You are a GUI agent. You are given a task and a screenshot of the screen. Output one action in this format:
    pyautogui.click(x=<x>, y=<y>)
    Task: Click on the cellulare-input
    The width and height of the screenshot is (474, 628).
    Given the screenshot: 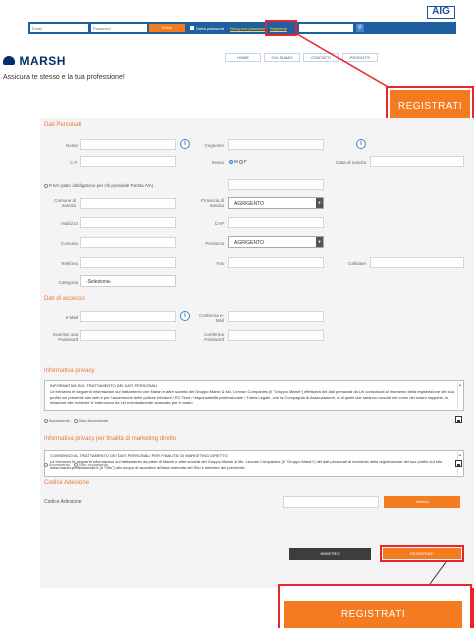 What is the action you would take?
    pyautogui.click(x=417, y=262)
    